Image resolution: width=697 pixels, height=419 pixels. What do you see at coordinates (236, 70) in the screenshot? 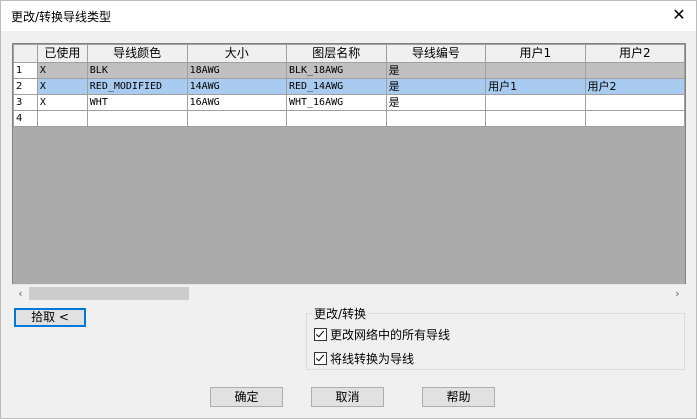
I see `cell-size: 18AWG` at bounding box center [236, 70].